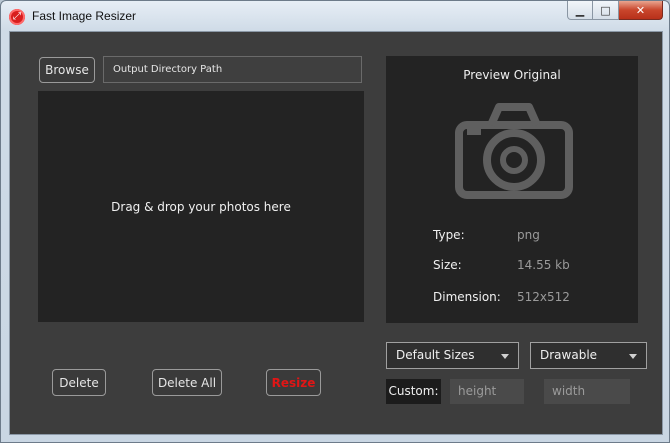 This screenshot has width=670, height=443. Describe the element at coordinates (587, 391) in the screenshot. I see `width-input` at that location.